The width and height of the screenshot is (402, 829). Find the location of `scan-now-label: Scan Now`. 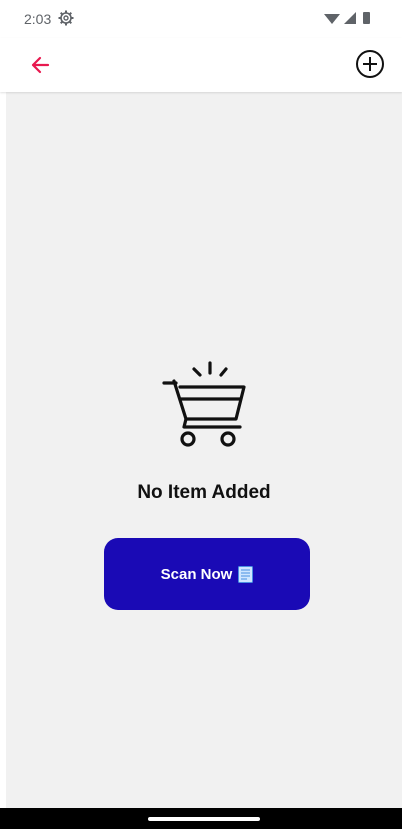

scan-now-label: Scan Now is located at coordinates (196, 574).